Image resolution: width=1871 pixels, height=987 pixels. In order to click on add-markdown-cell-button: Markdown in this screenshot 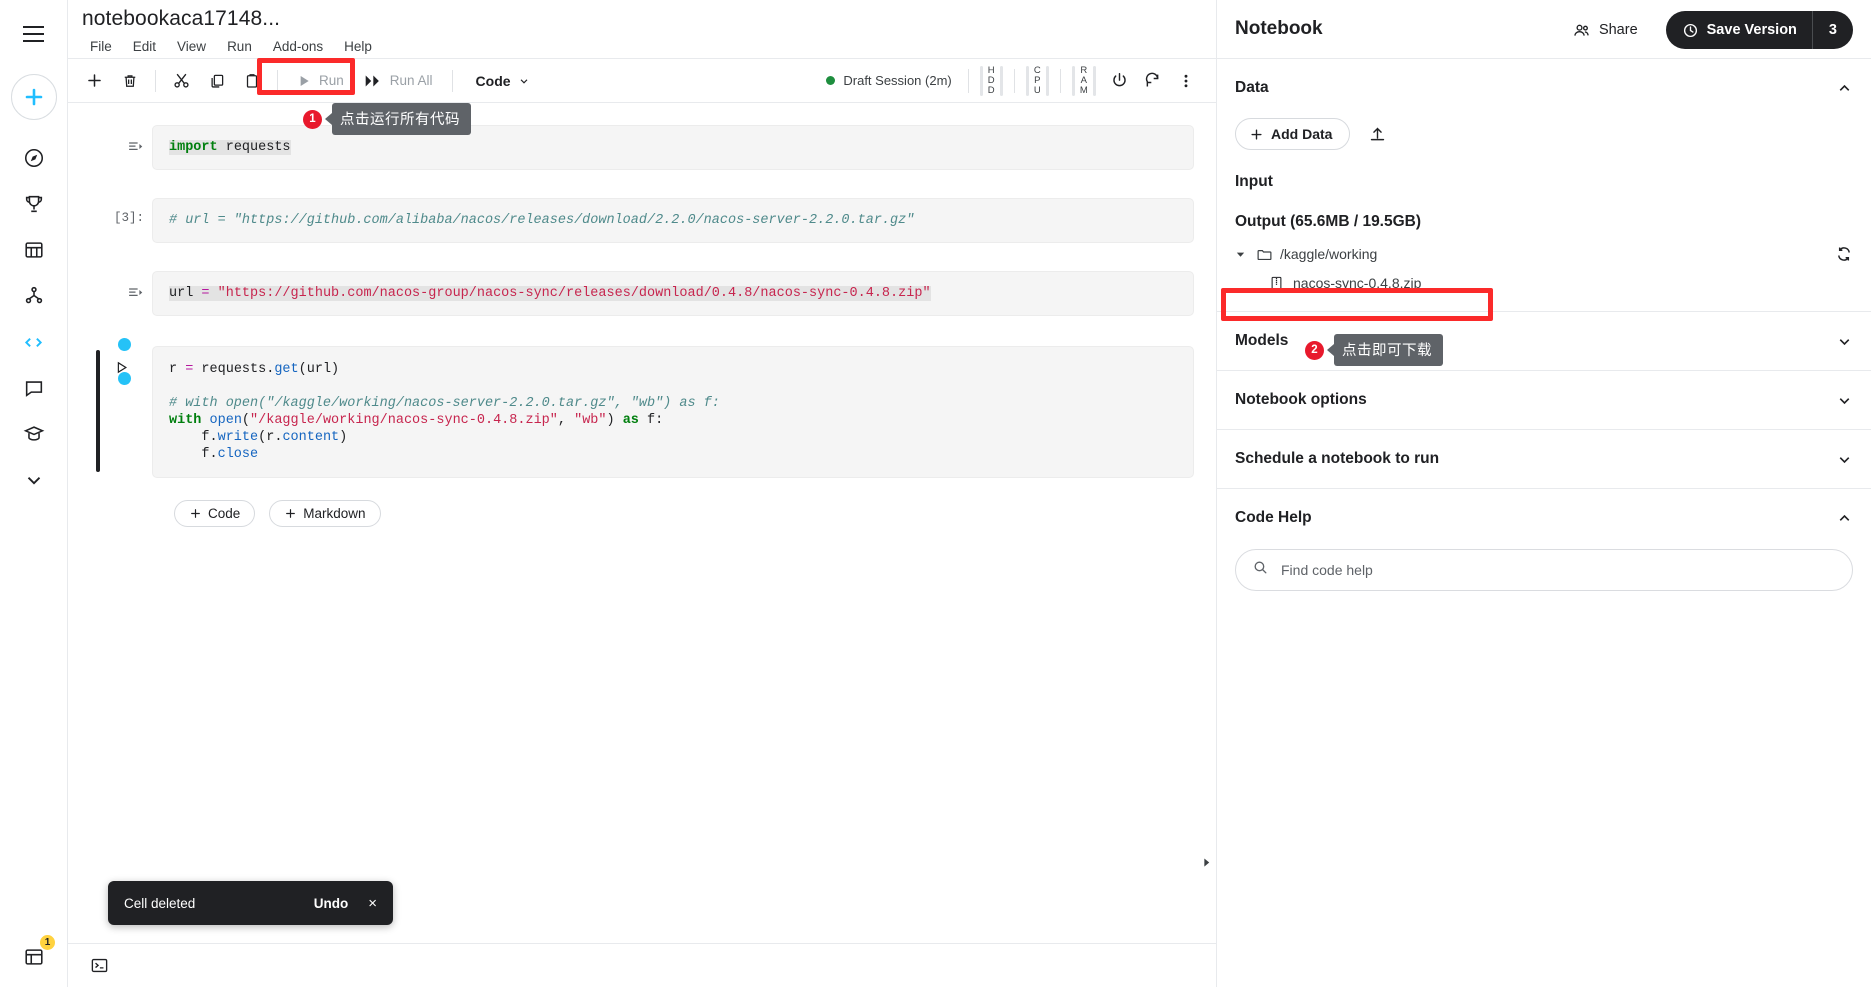, I will do `click(325, 513)`.